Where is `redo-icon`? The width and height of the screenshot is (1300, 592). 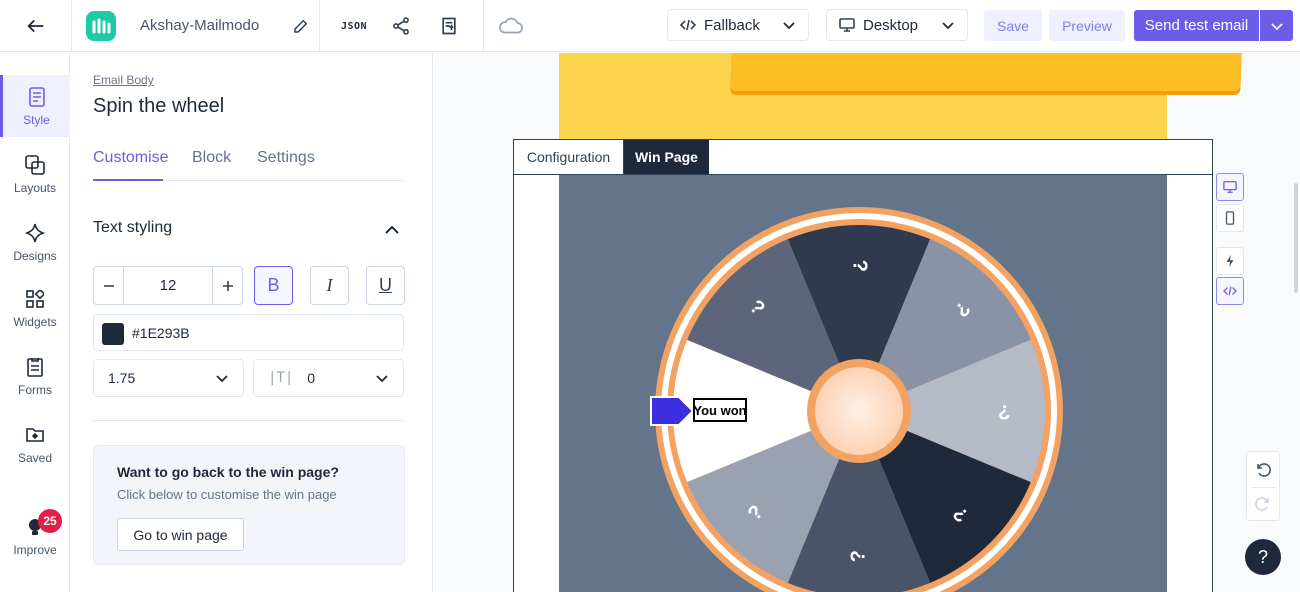 redo-icon is located at coordinates (1262, 504).